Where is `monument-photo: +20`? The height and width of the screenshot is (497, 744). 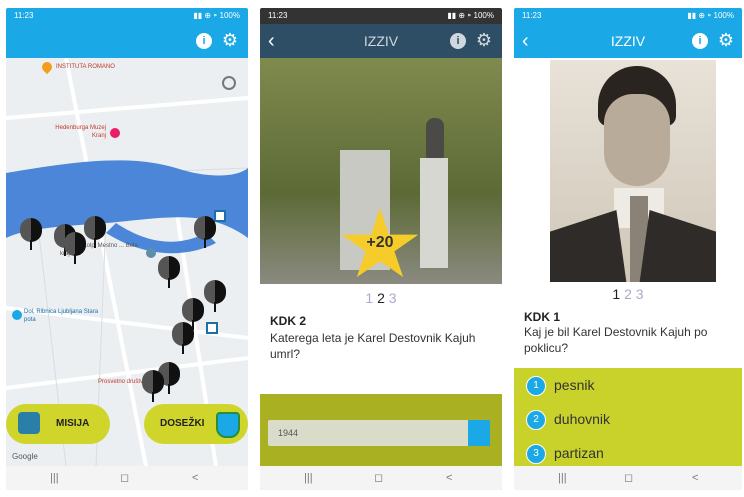 monument-photo: +20 is located at coordinates (381, 171).